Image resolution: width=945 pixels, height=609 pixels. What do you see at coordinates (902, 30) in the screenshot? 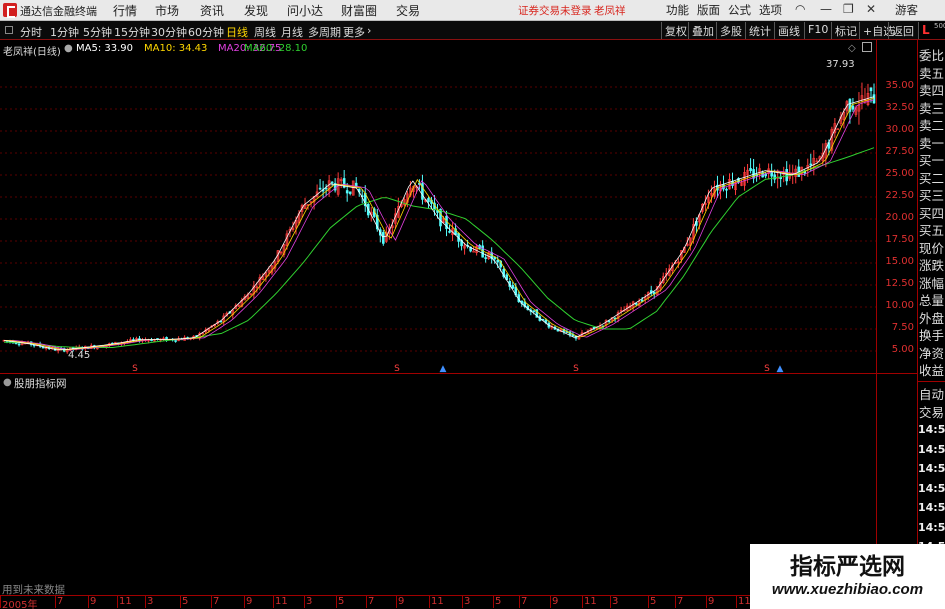
I see `back-button: 返回` at bounding box center [902, 30].